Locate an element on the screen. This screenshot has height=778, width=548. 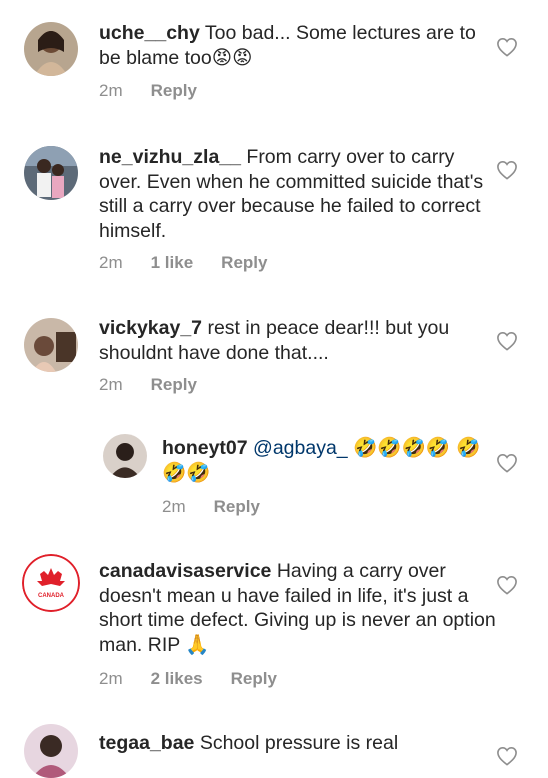
comment-text: tegaa_bae School pressure is real is located at coordinates (299, 743).